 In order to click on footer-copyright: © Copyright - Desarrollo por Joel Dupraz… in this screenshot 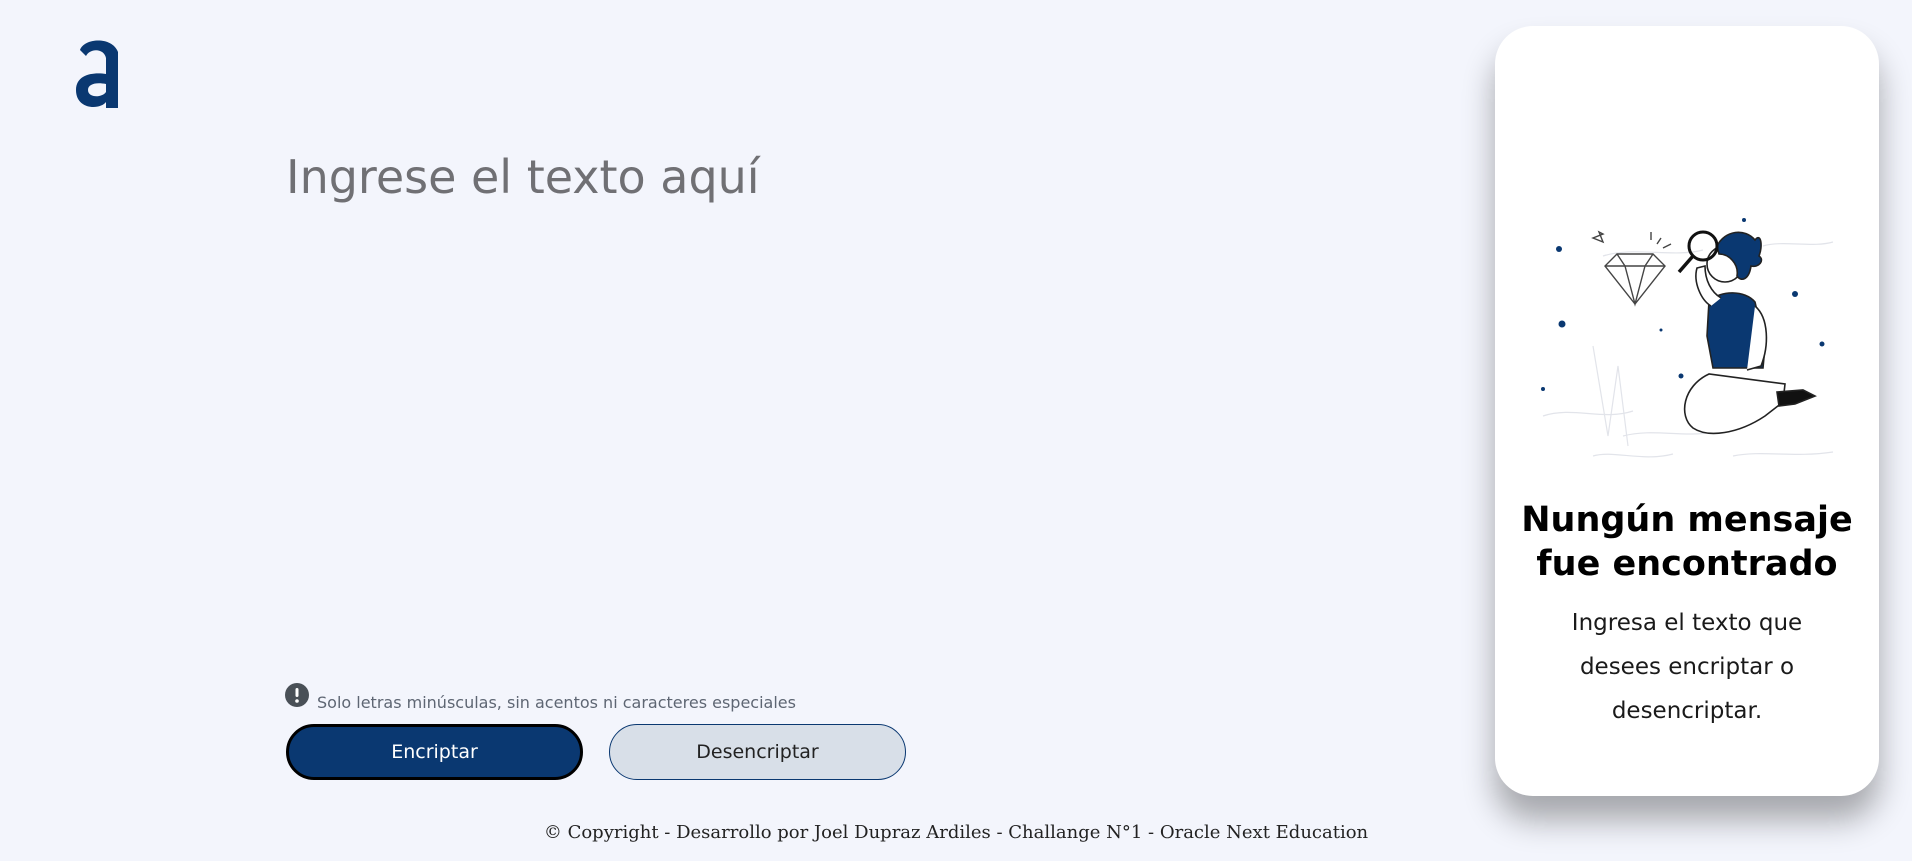, I will do `click(956, 832)`.